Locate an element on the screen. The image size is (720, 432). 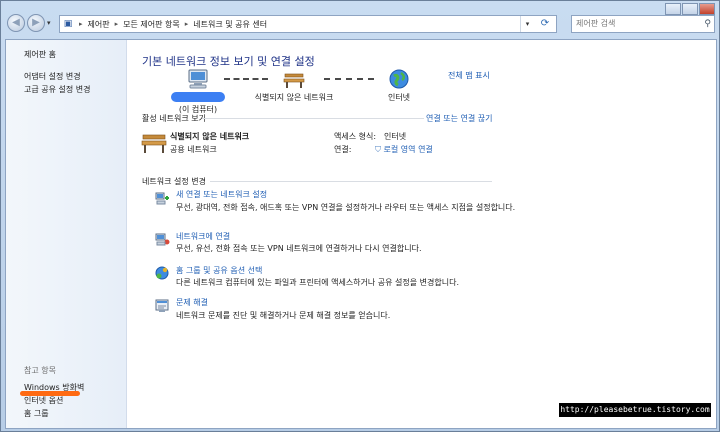
new-connection-icon is located at coordinates (162, 198).